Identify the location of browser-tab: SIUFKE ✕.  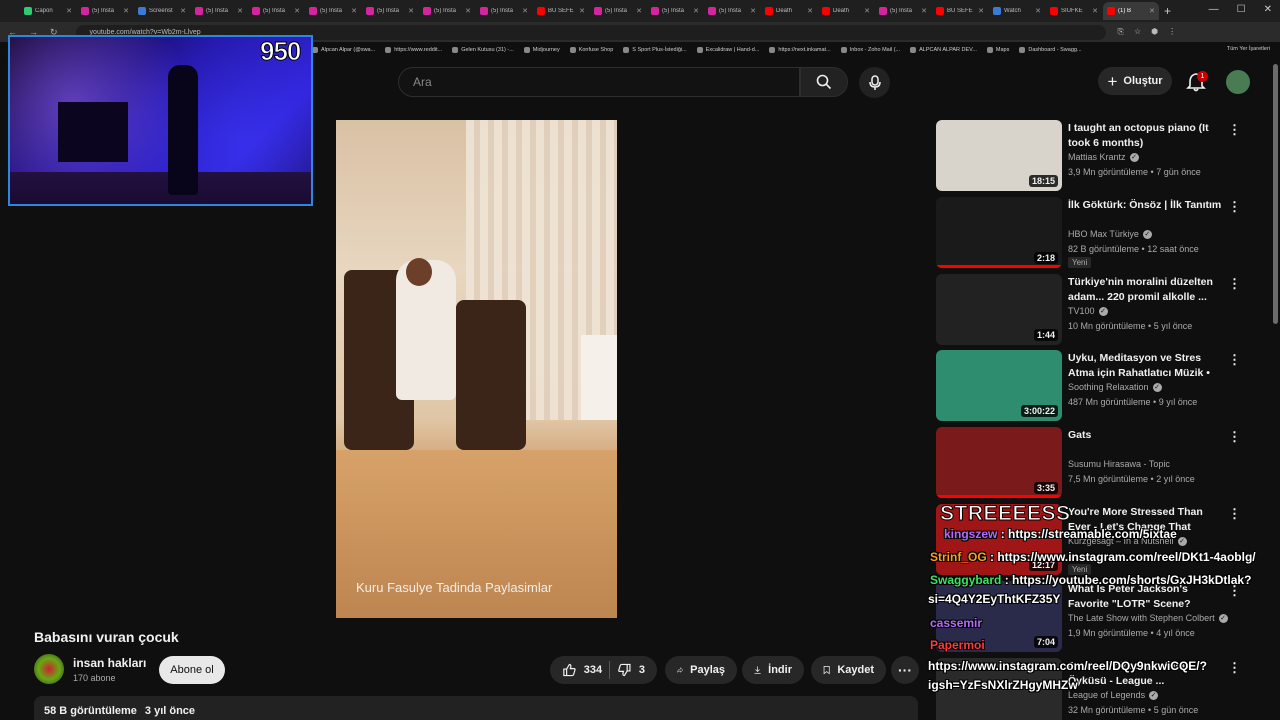
(1074, 11).